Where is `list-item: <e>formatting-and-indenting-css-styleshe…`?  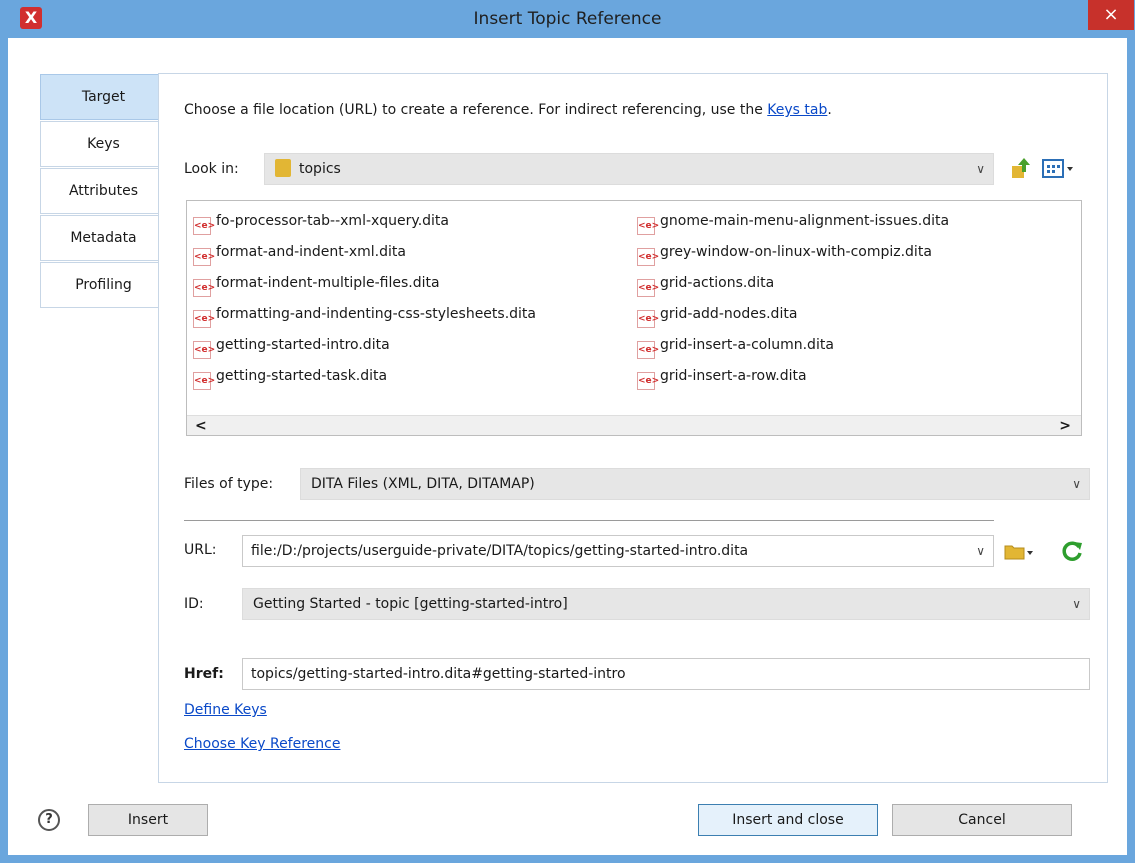 list-item: <e>formatting-and-indenting-css-styleshe… is located at coordinates (364, 315).